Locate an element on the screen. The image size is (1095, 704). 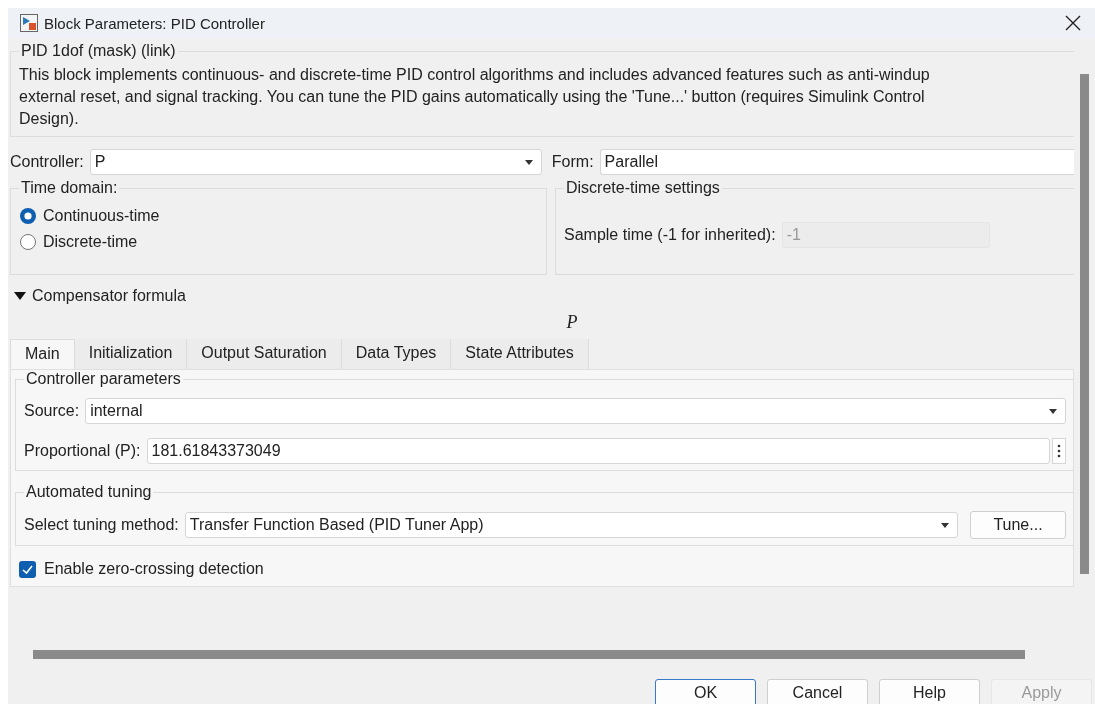
field-label: Controller: is located at coordinates (47, 162).